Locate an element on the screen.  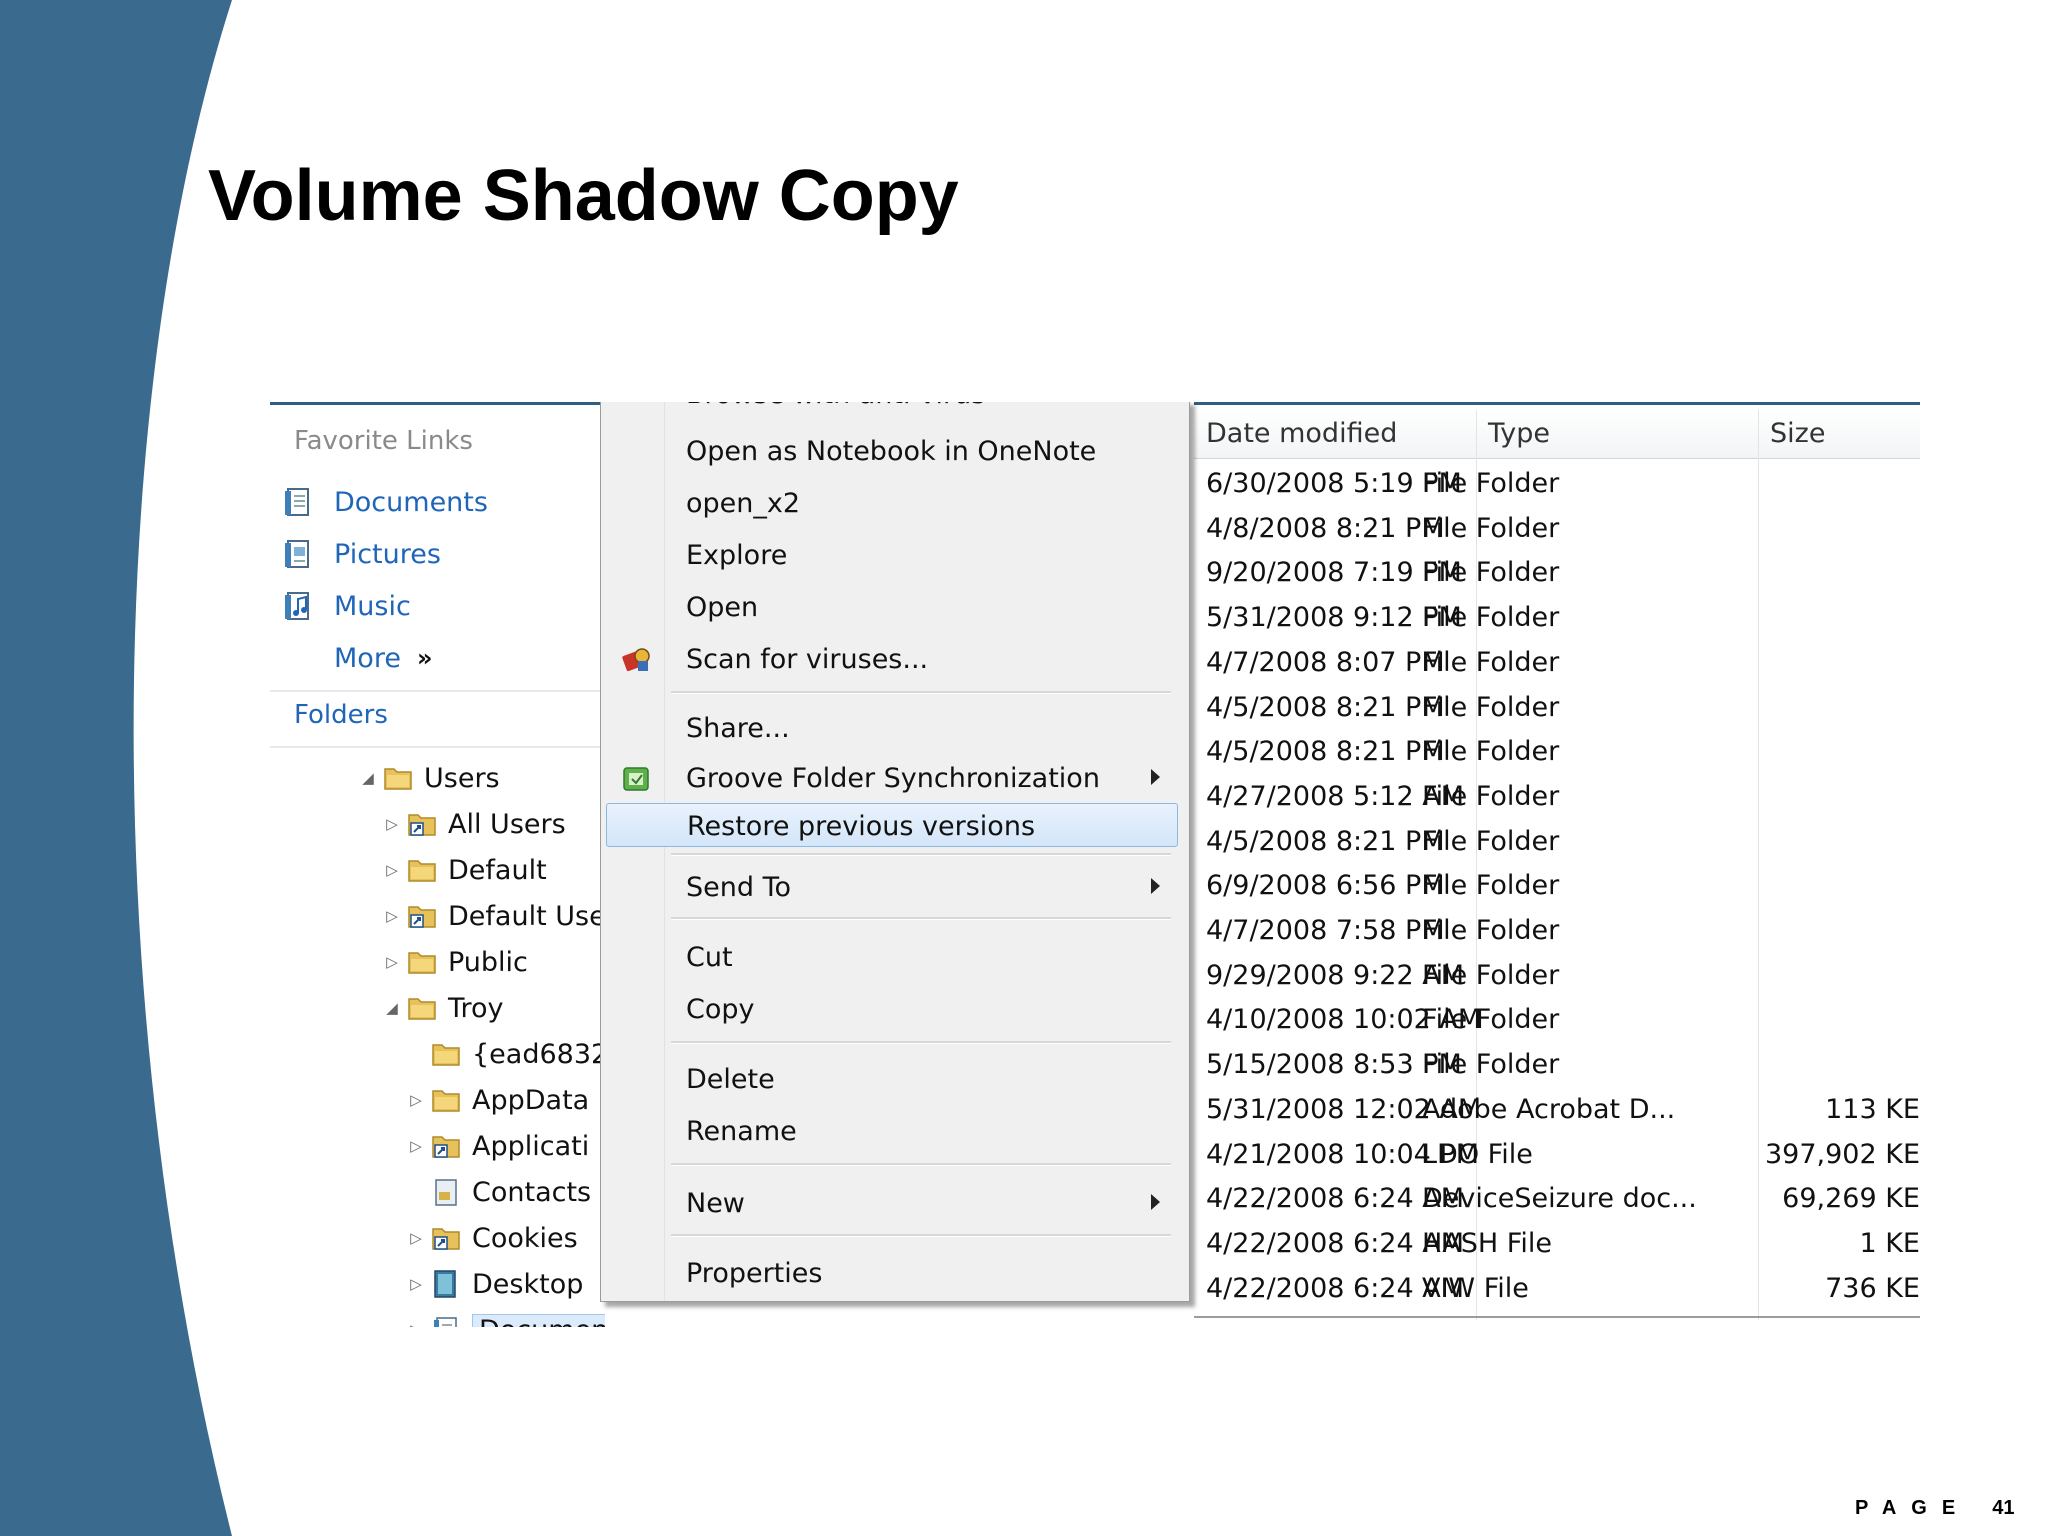
menu-item-label: Cut is located at coordinates (709, 957).